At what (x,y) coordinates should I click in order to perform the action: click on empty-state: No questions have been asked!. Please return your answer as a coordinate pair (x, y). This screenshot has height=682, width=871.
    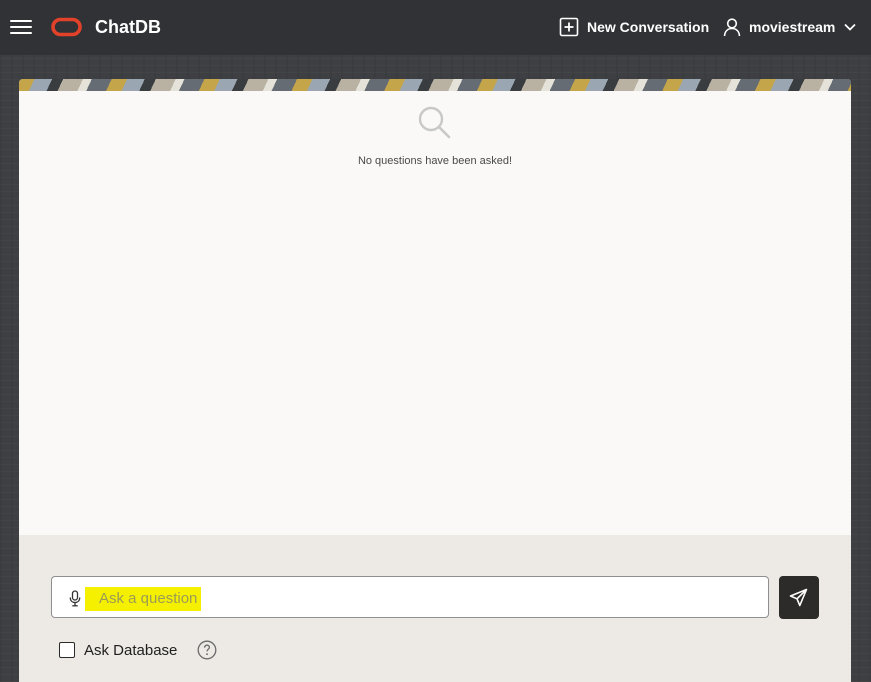
    Looking at the image, I should click on (435, 136).